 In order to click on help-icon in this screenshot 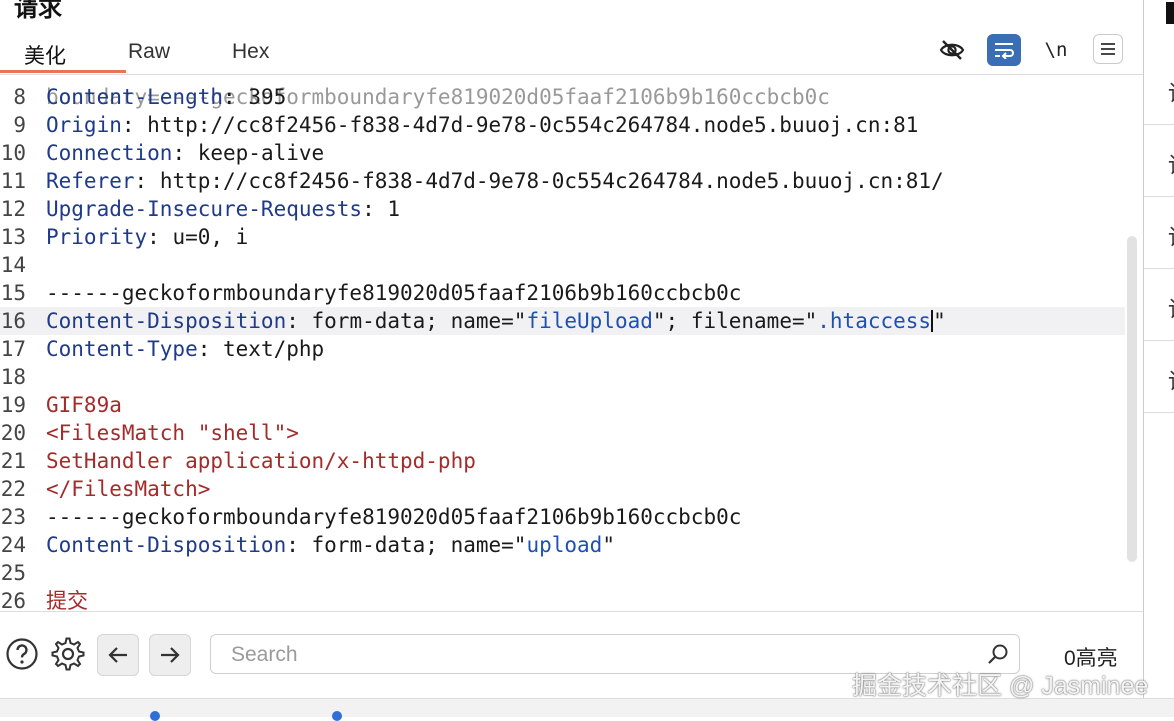, I will do `click(22, 654)`.